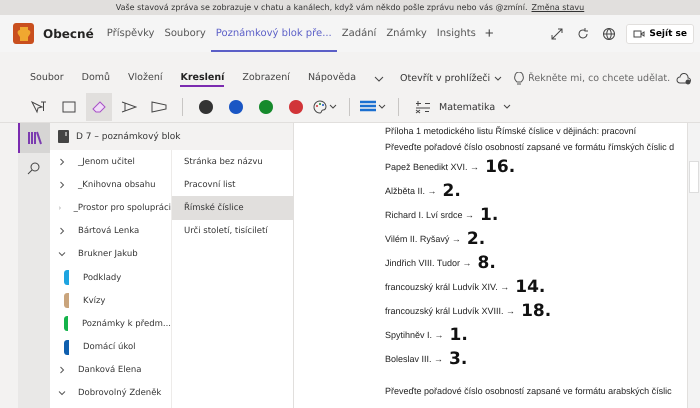 The height and width of the screenshot is (408, 700). Describe the element at coordinates (447, 287) in the screenshot. I see `question-text: francouzský král Ludvík XIV. →` at that location.